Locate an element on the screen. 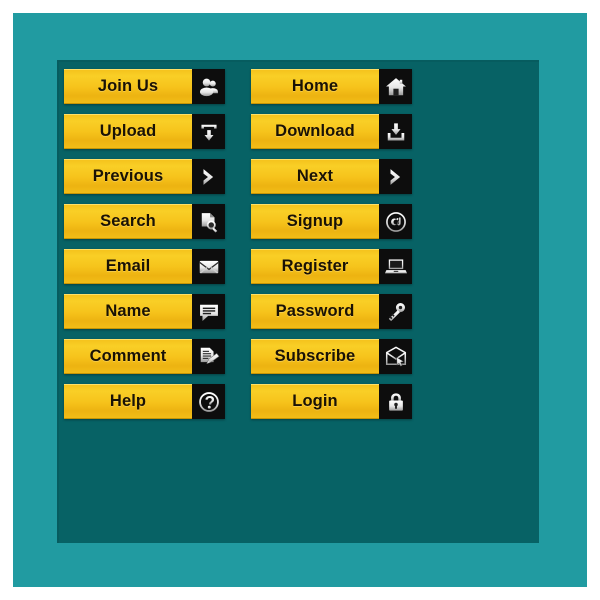 This screenshot has height=600, width=600. button-label: Home is located at coordinates (315, 86).